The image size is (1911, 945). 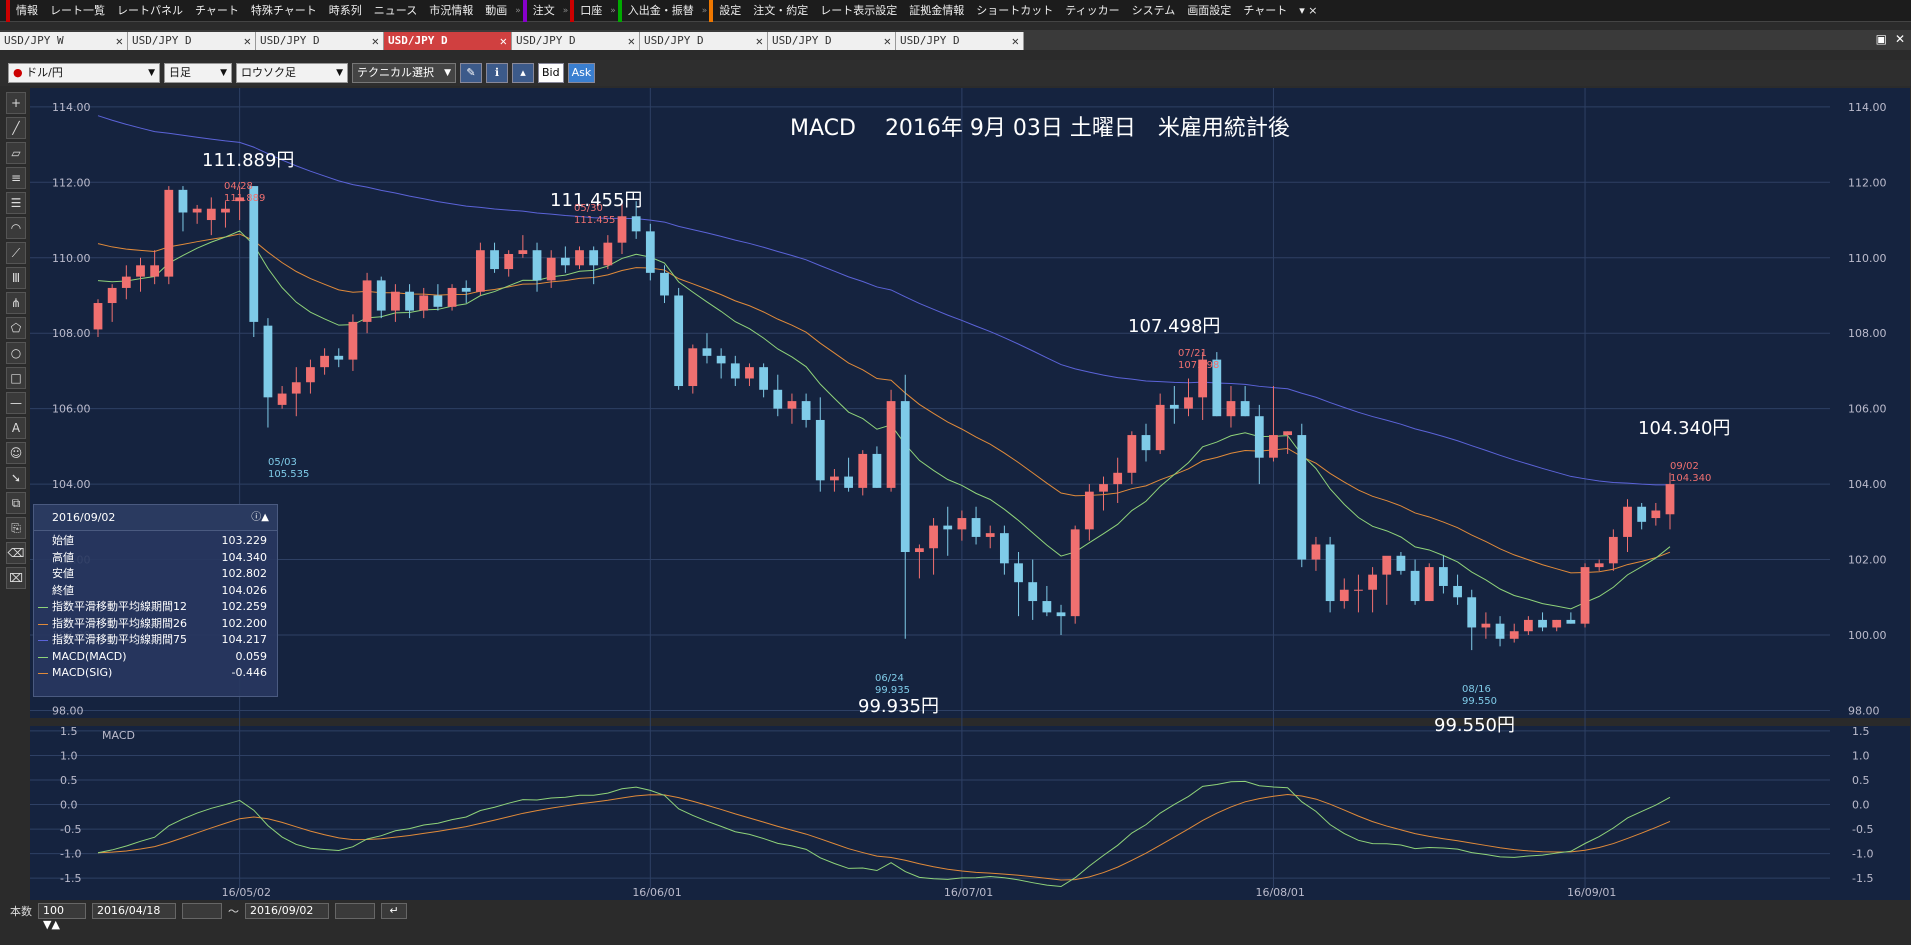 I want to click on x-tick: 16/05/02, so click(x=246, y=892).